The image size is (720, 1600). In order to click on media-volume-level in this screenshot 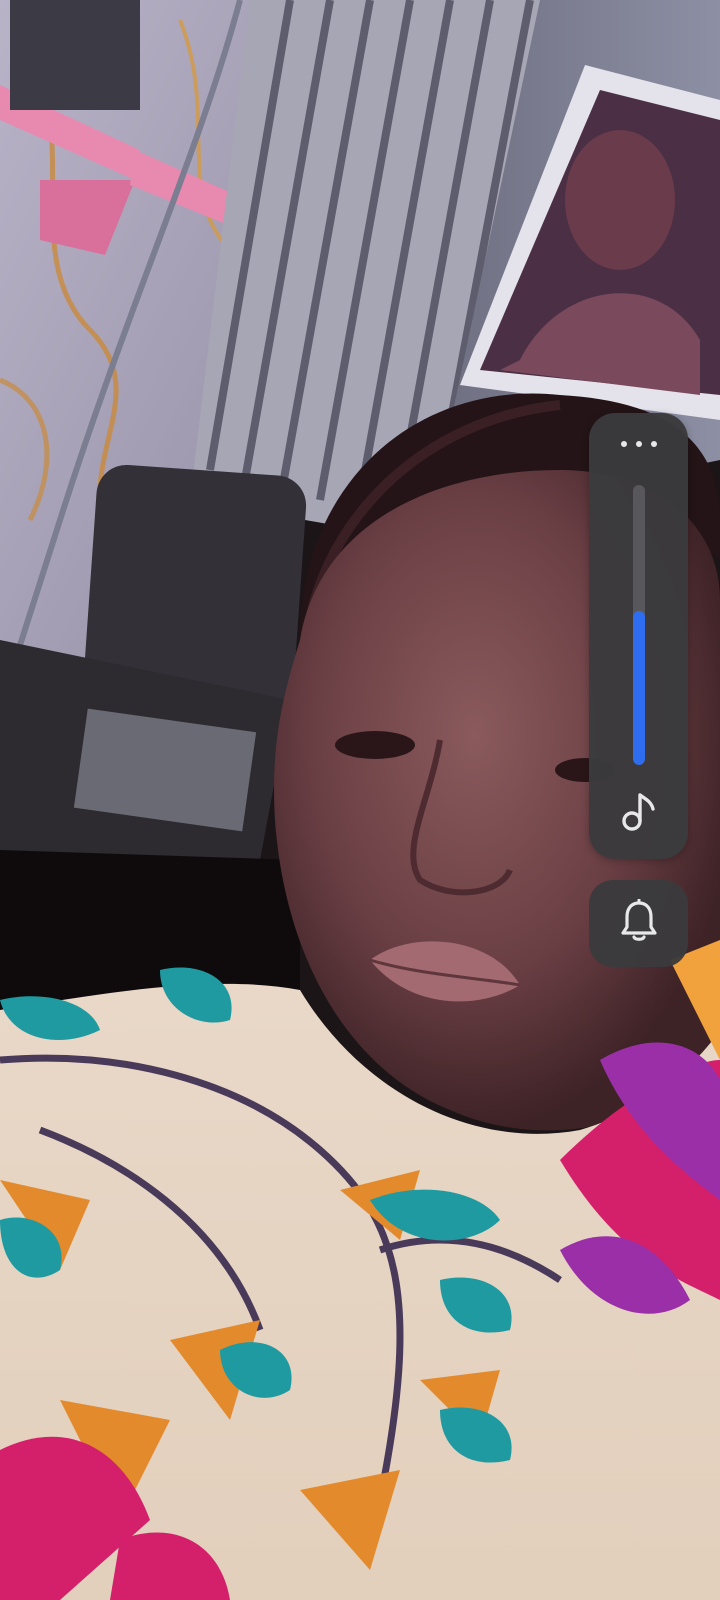, I will do `click(639, 688)`.